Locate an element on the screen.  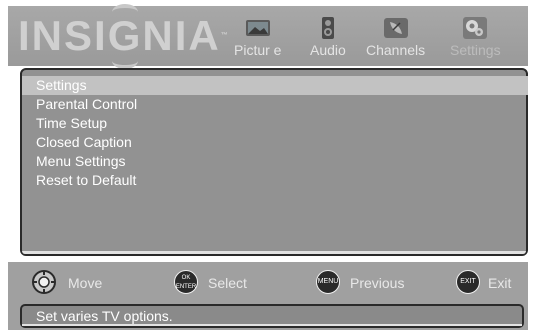
dpad-icon is located at coordinates (44, 282).